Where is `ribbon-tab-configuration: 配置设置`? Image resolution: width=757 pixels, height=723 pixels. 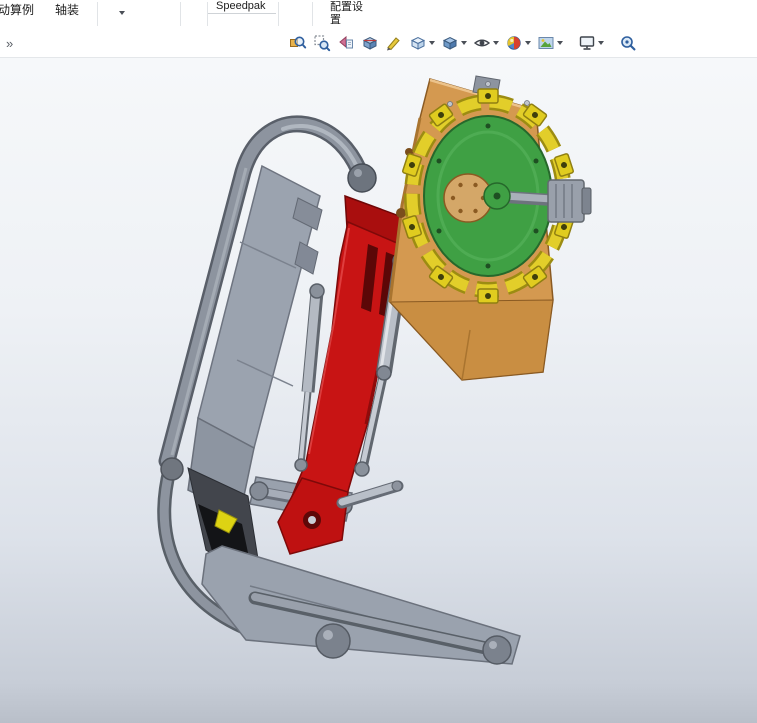
ribbon-tab-configuration: 配置设置 is located at coordinates (350, 13).